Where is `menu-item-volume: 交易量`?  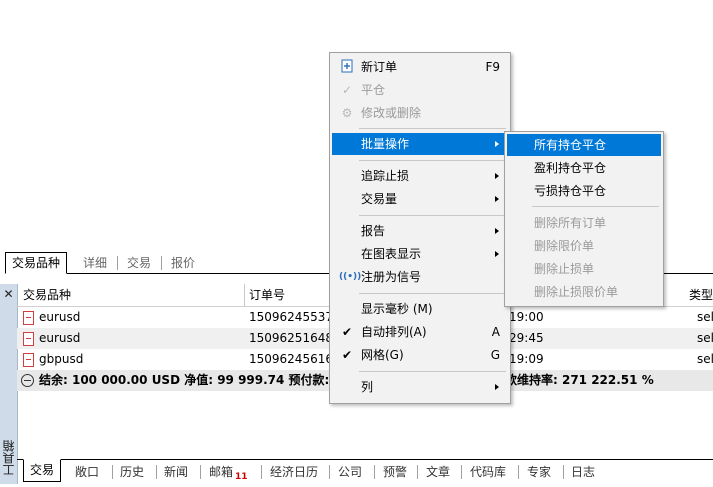 menu-item-volume: 交易量 is located at coordinates (420, 199).